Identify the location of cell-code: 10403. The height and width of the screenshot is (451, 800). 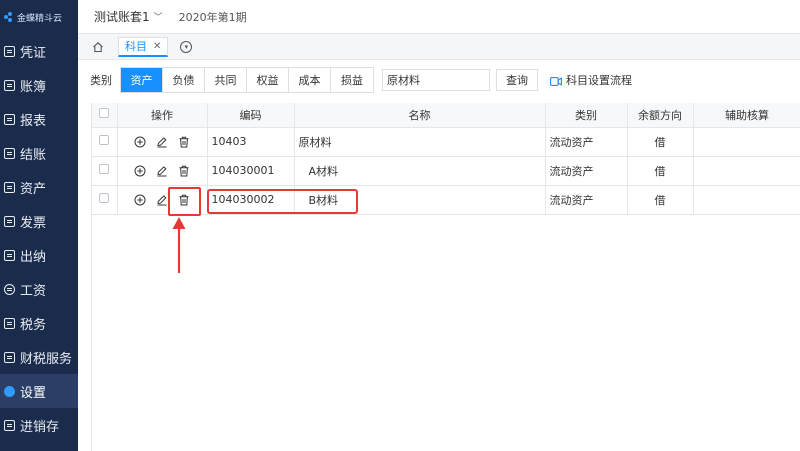
(251, 142).